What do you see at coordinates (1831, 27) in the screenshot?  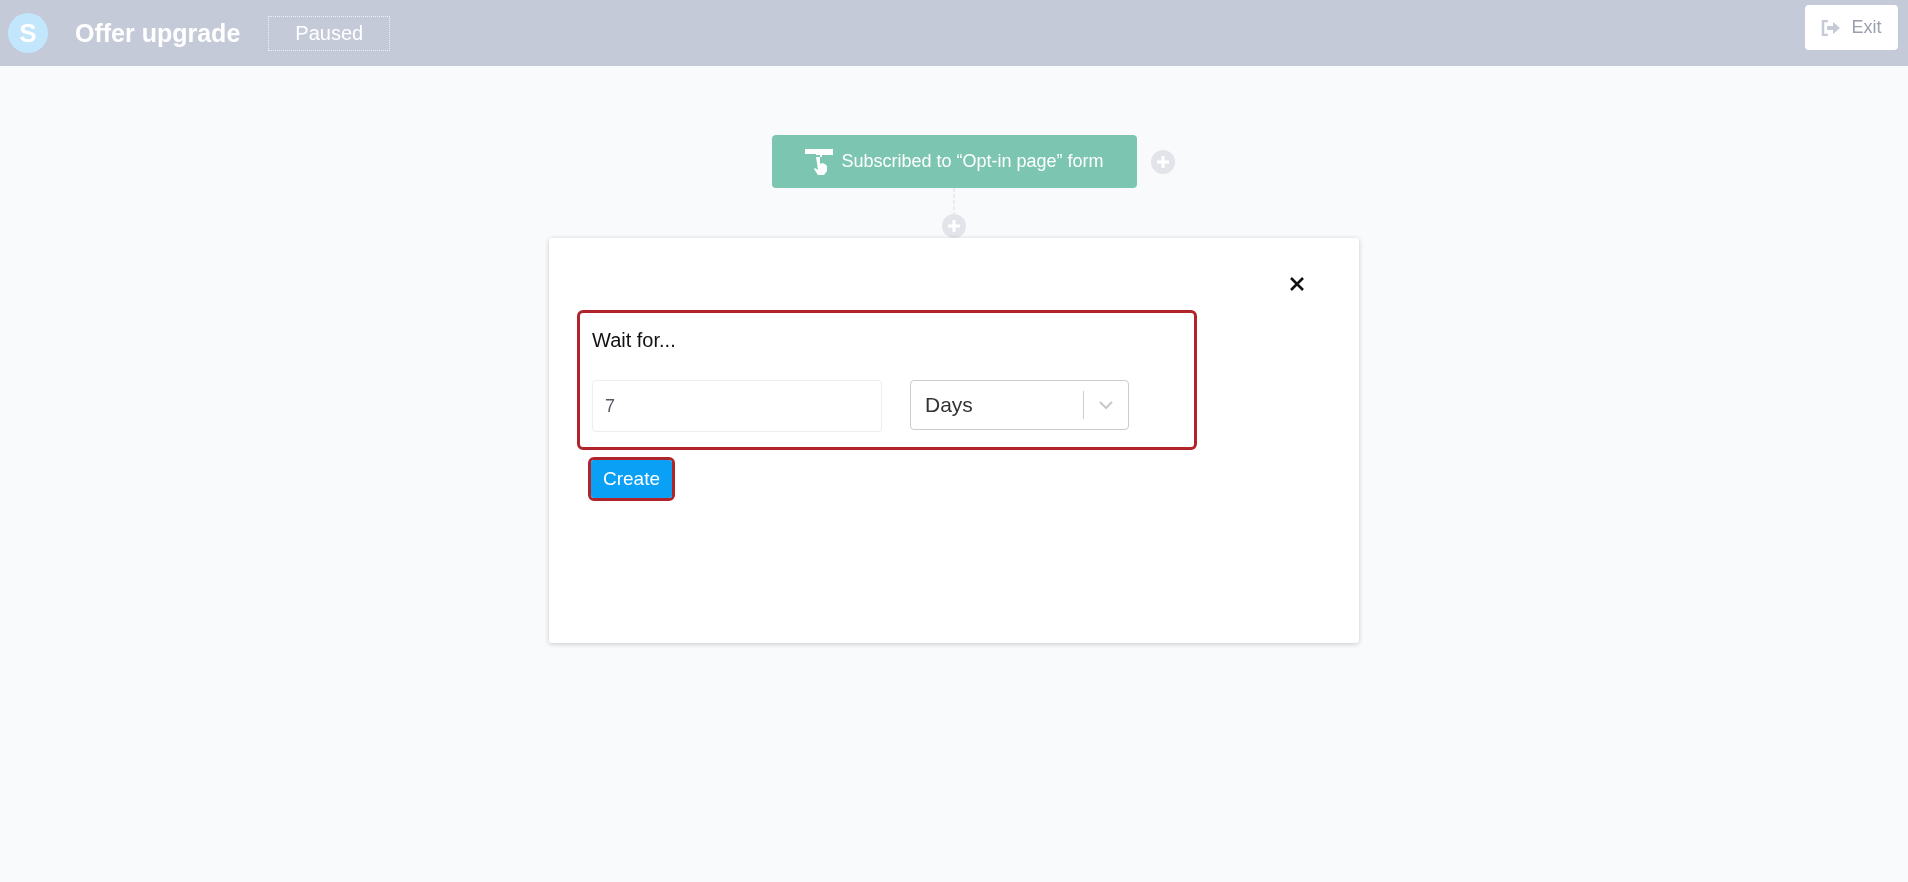 I see `exit-icon` at bounding box center [1831, 27].